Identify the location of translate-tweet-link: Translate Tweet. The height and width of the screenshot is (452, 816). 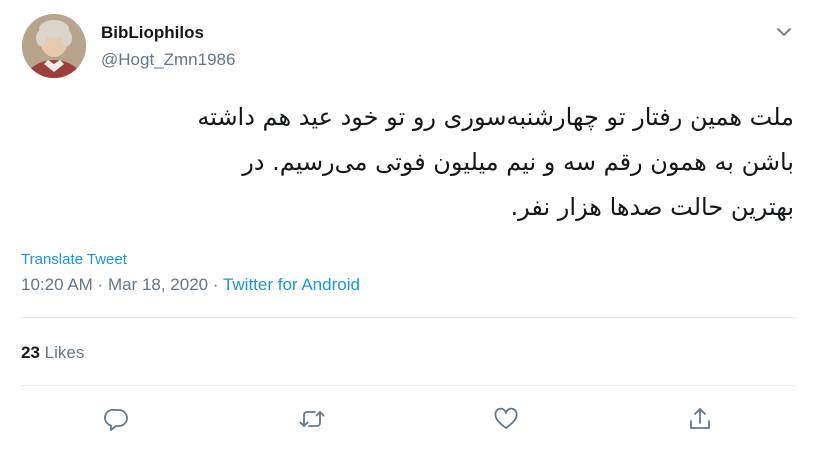
(74, 259).